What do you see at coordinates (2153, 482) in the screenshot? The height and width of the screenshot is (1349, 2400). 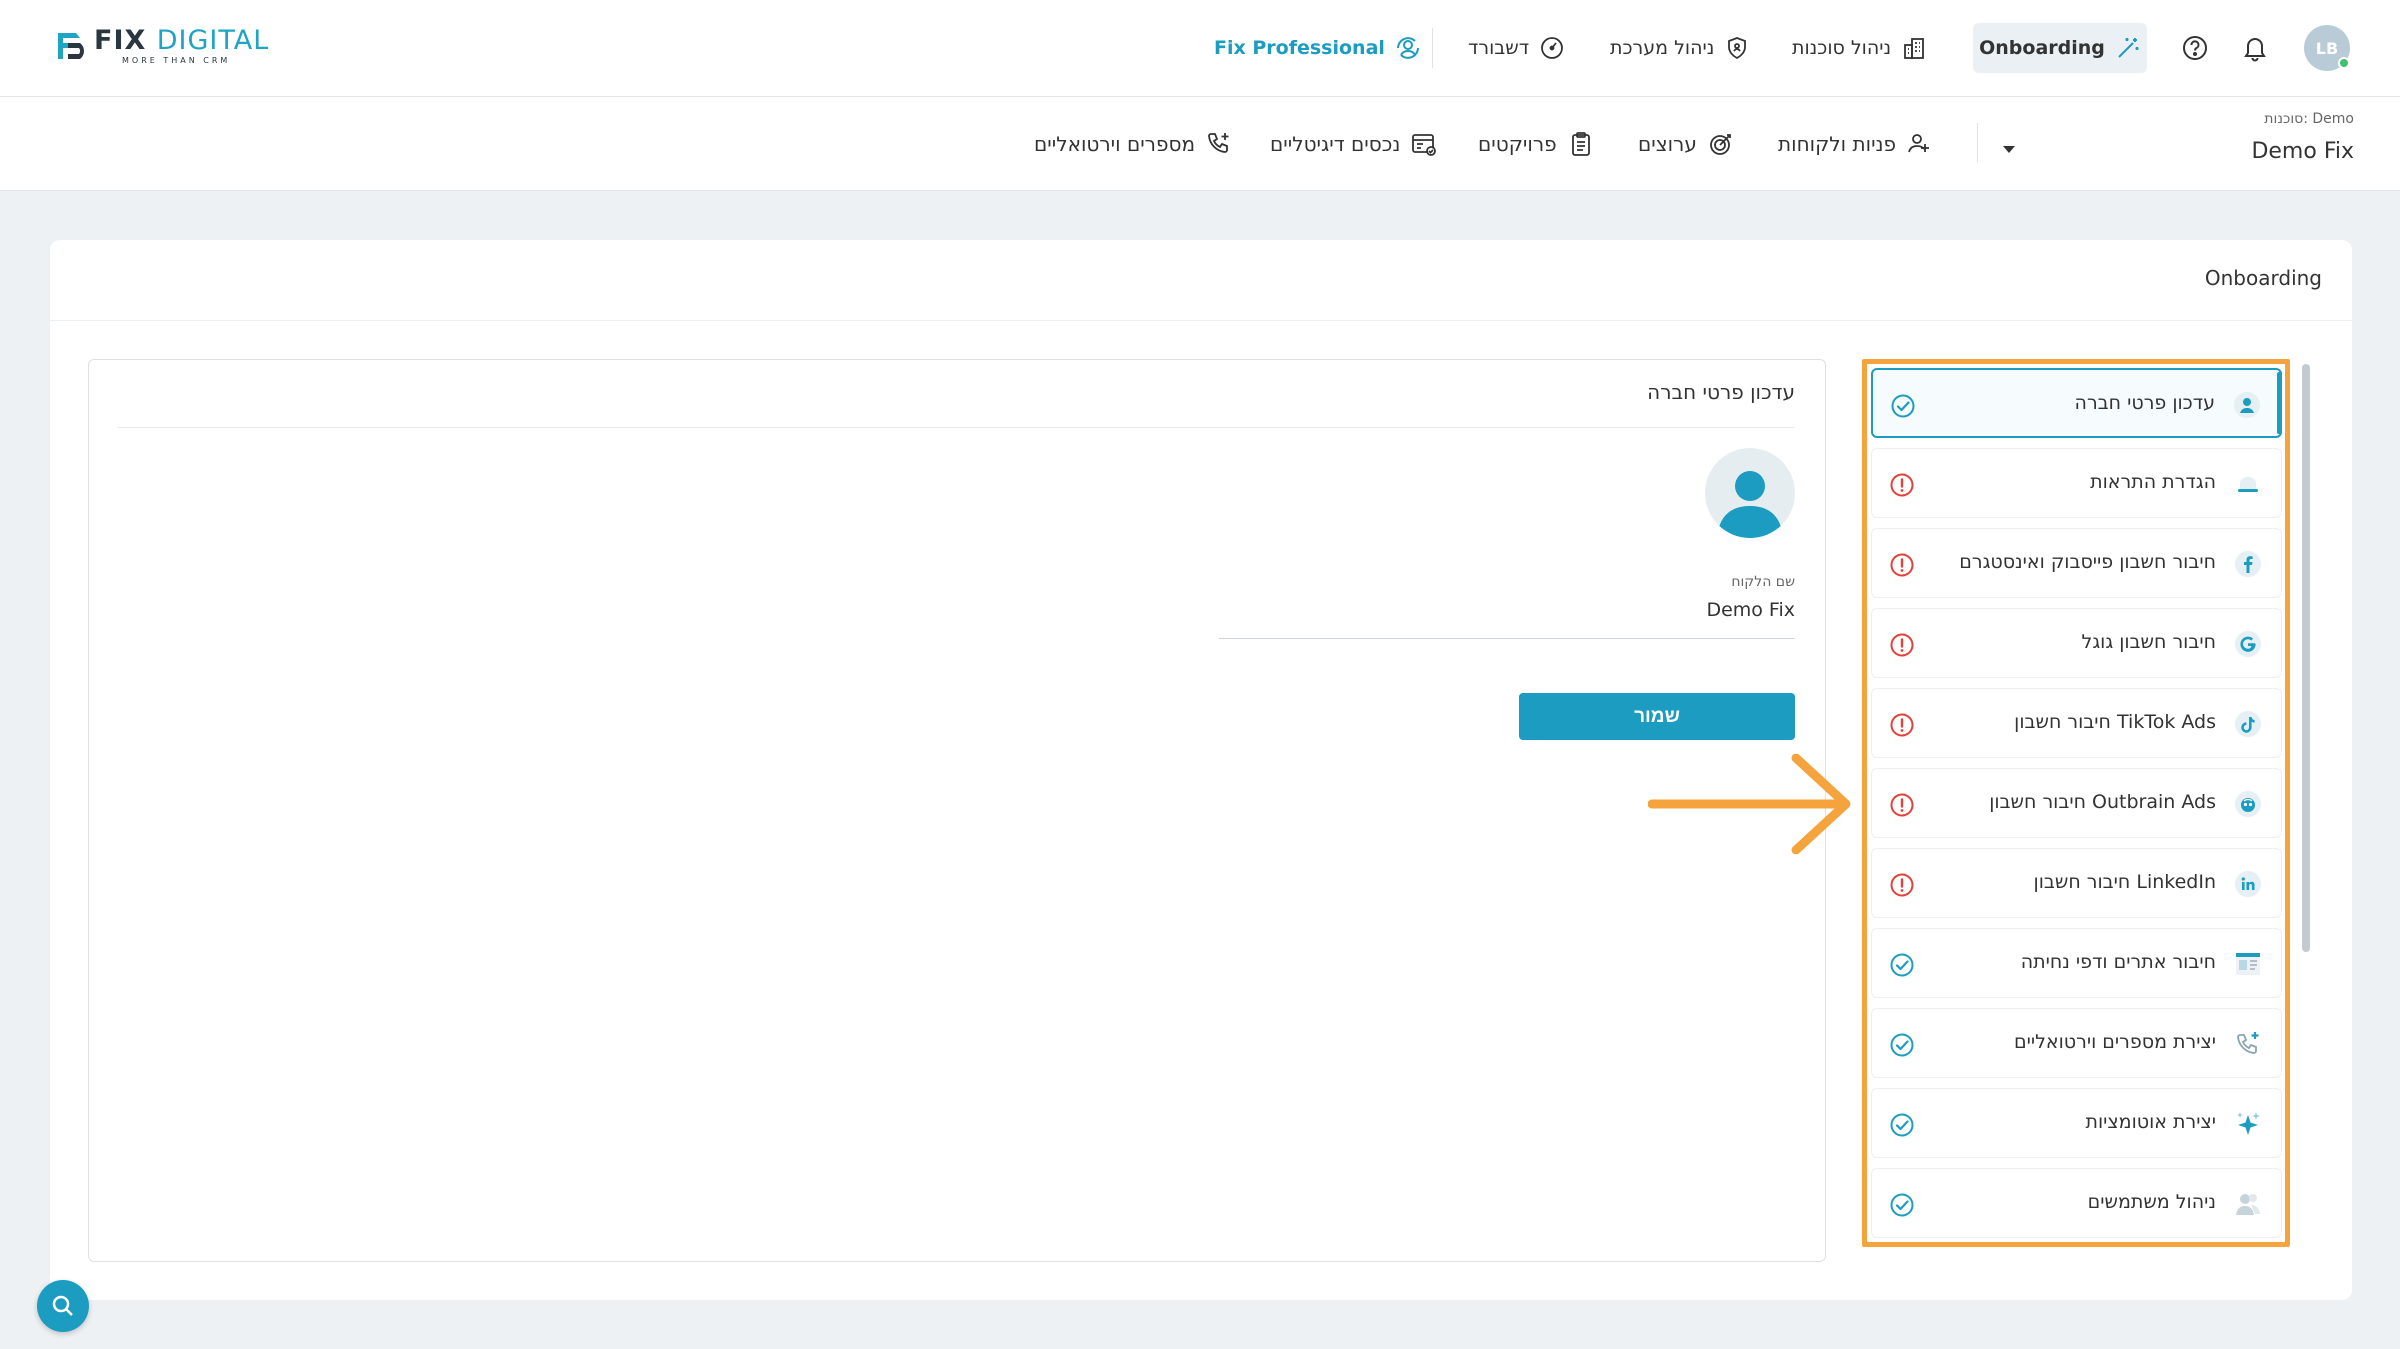 I see `step-label: הגדרת התראות` at bounding box center [2153, 482].